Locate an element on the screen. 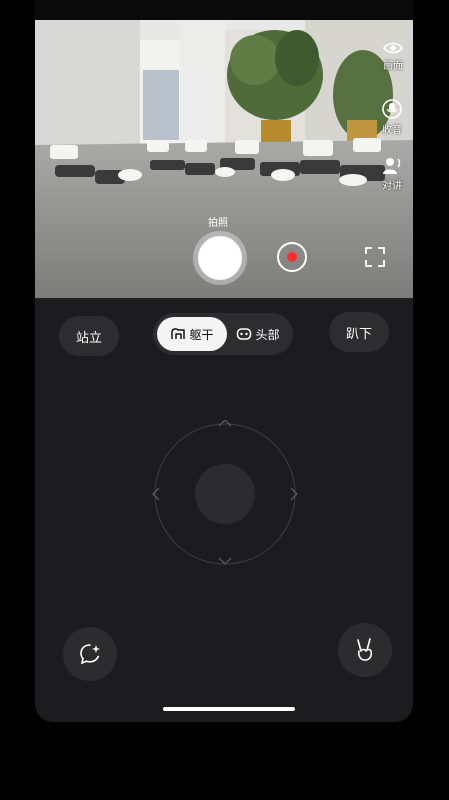 Image resolution: width=449 pixels, height=800 pixels. record-button is located at coordinates (292, 257).